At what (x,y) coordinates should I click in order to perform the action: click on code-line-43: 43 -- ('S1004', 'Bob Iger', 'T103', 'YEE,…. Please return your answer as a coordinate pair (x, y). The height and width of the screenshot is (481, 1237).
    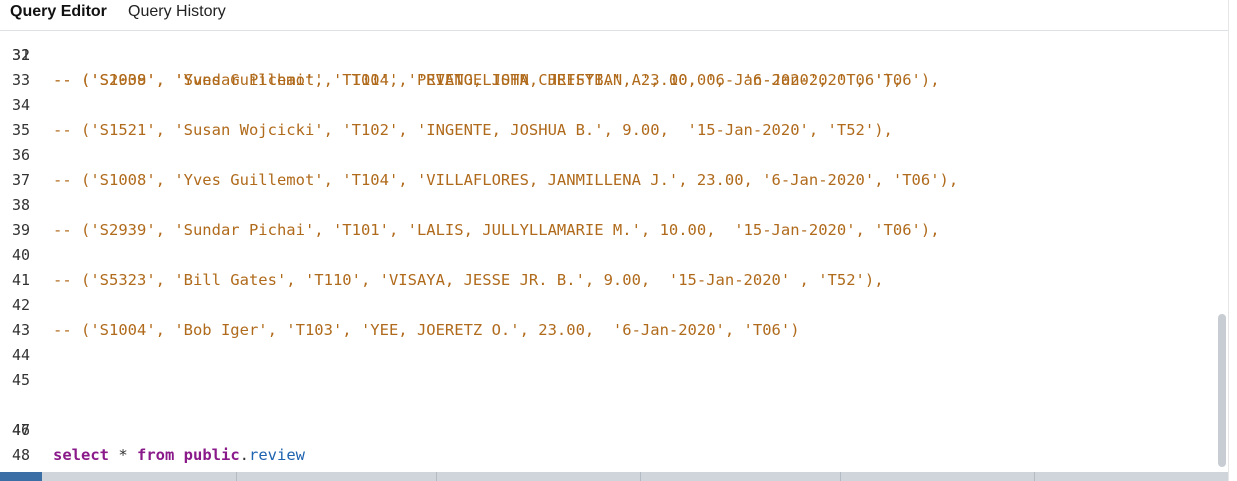
    Looking at the image, I should click on (614, 330).